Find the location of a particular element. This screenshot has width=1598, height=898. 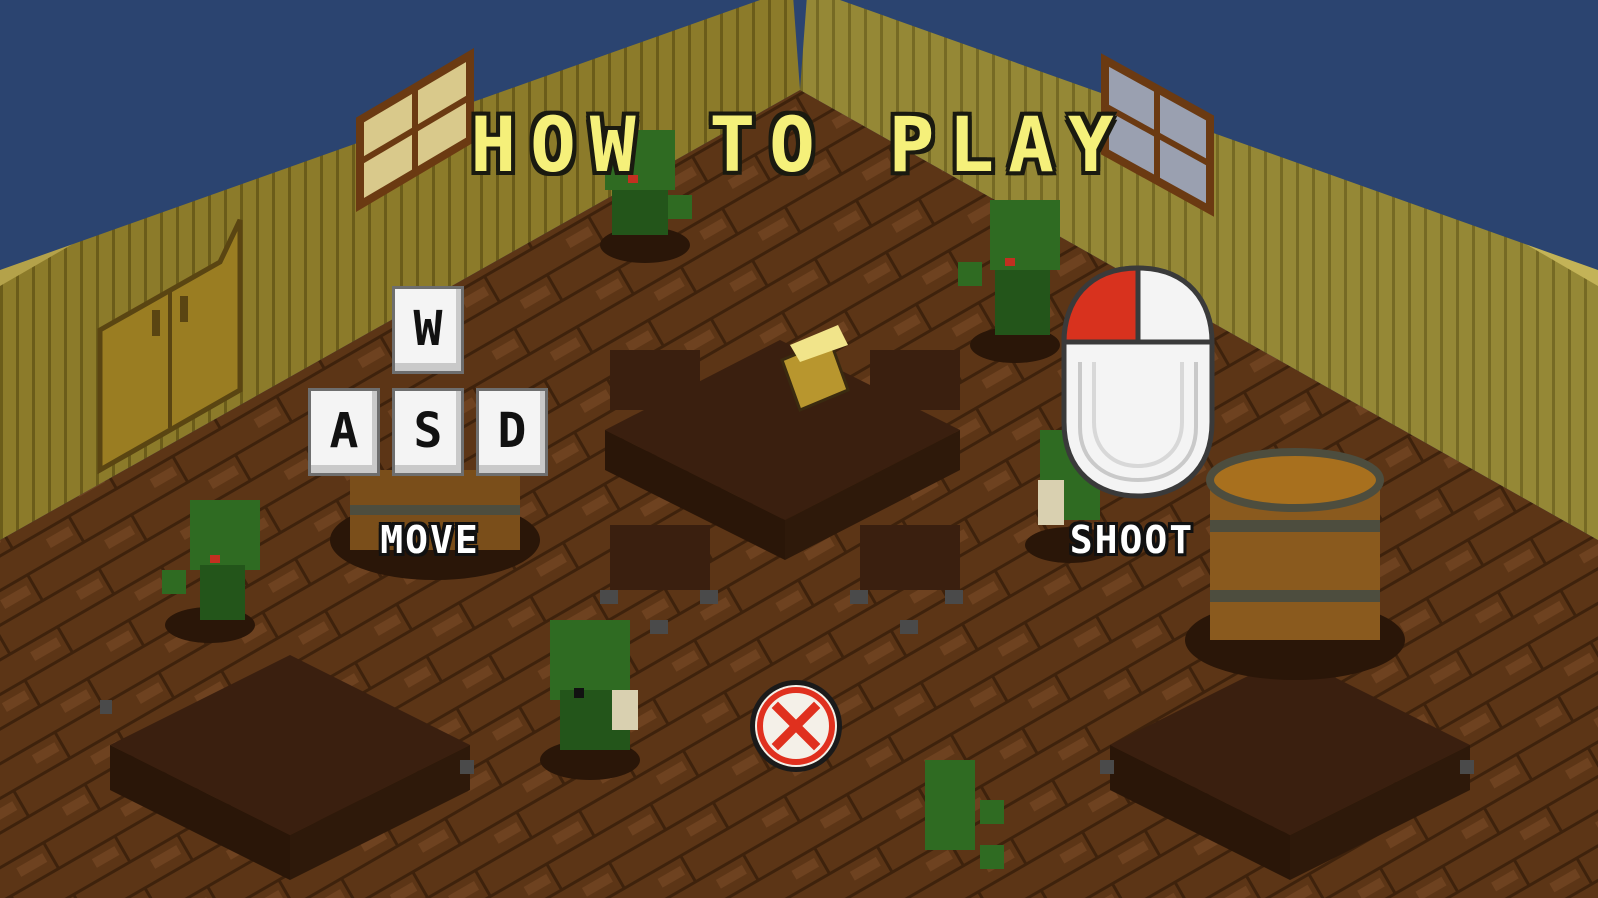

close-icon is located at coordinates (796, 726).